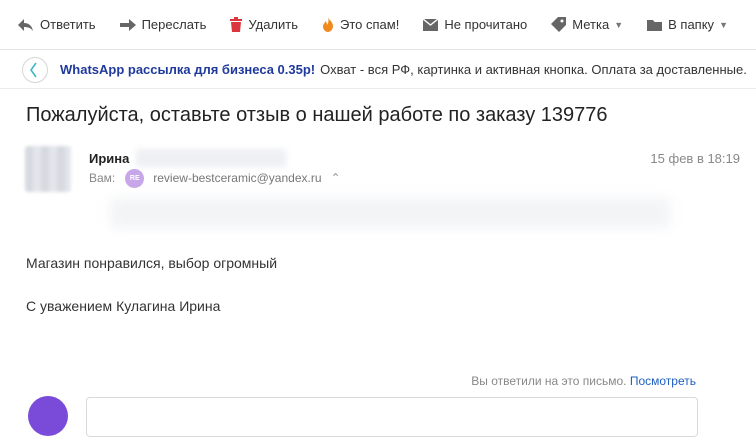  What do you see at coordinates (152, 263) in the screenshot?
I see `message-body-line: Магазин понравился, выбор огромный` at bounding box center [152, 263].